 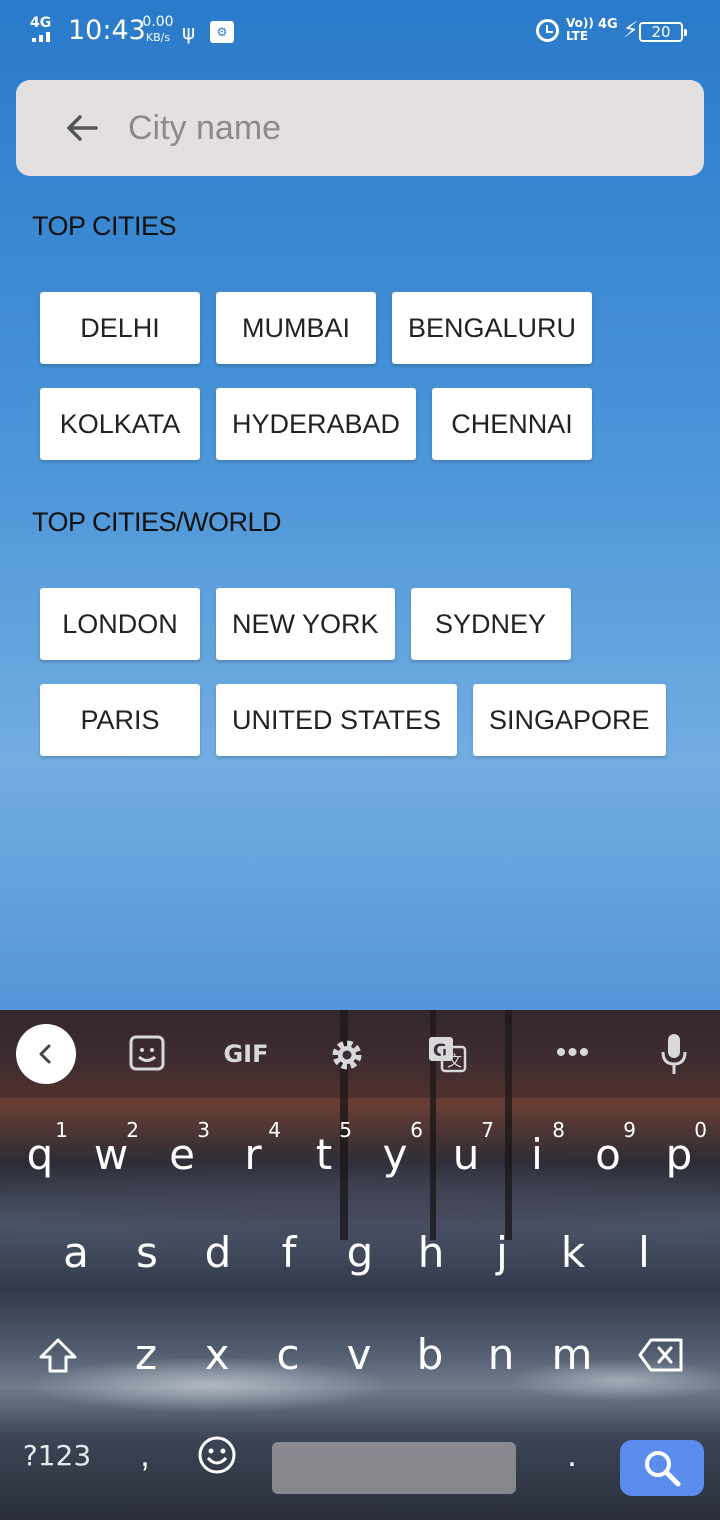 I want to click on key-x: x, so click(x=217, y=1355).